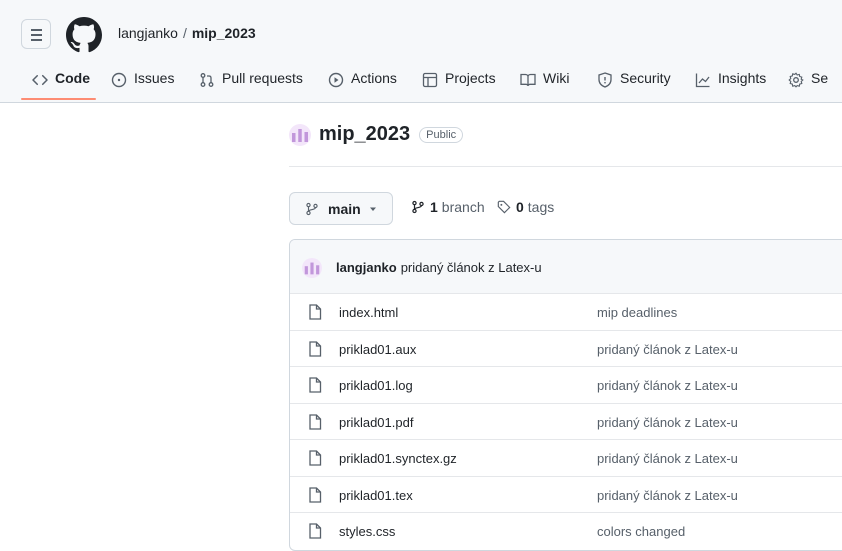 The width and height of the screenshot is (842, 551). I want to click on branch-select-button: main, so click(341, 208).